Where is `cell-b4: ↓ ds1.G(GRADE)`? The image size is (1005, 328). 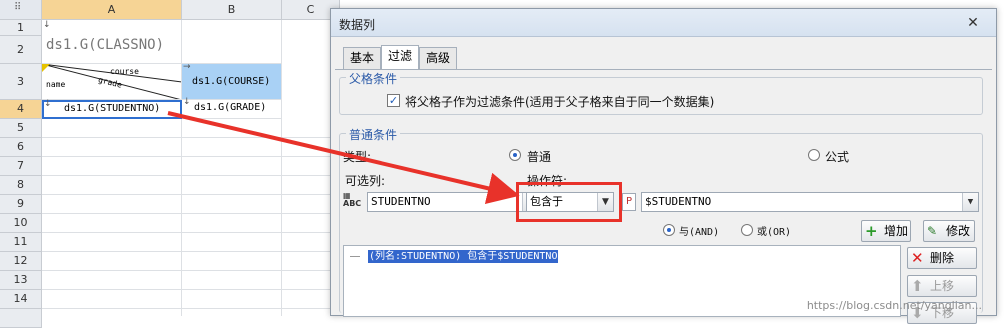 cell-b4: ↓ ds1.G(GRADE) is located at coordinates (232, 108).